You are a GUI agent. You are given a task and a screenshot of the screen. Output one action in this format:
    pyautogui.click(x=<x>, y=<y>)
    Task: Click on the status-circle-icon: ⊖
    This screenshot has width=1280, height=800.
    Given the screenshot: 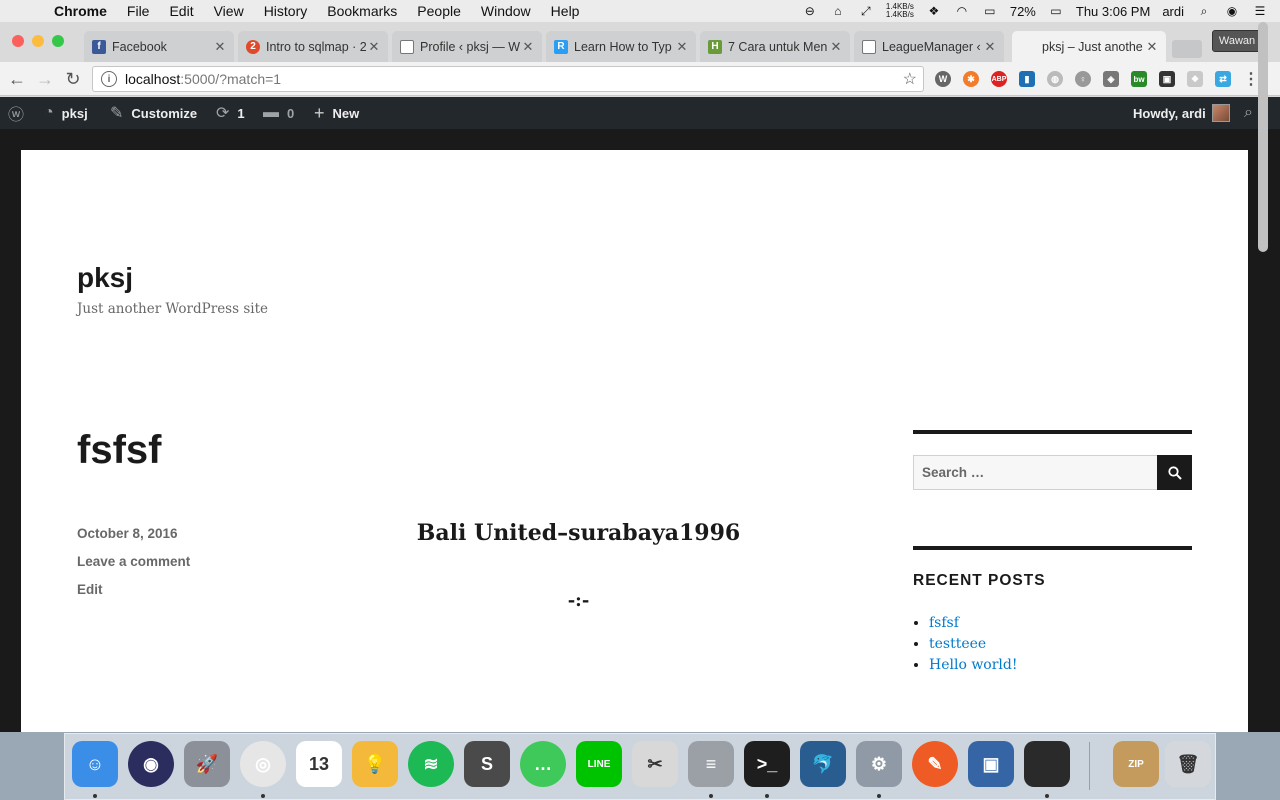 What is the action you would take?
    pyautogui.click(x=810, y=11)
    